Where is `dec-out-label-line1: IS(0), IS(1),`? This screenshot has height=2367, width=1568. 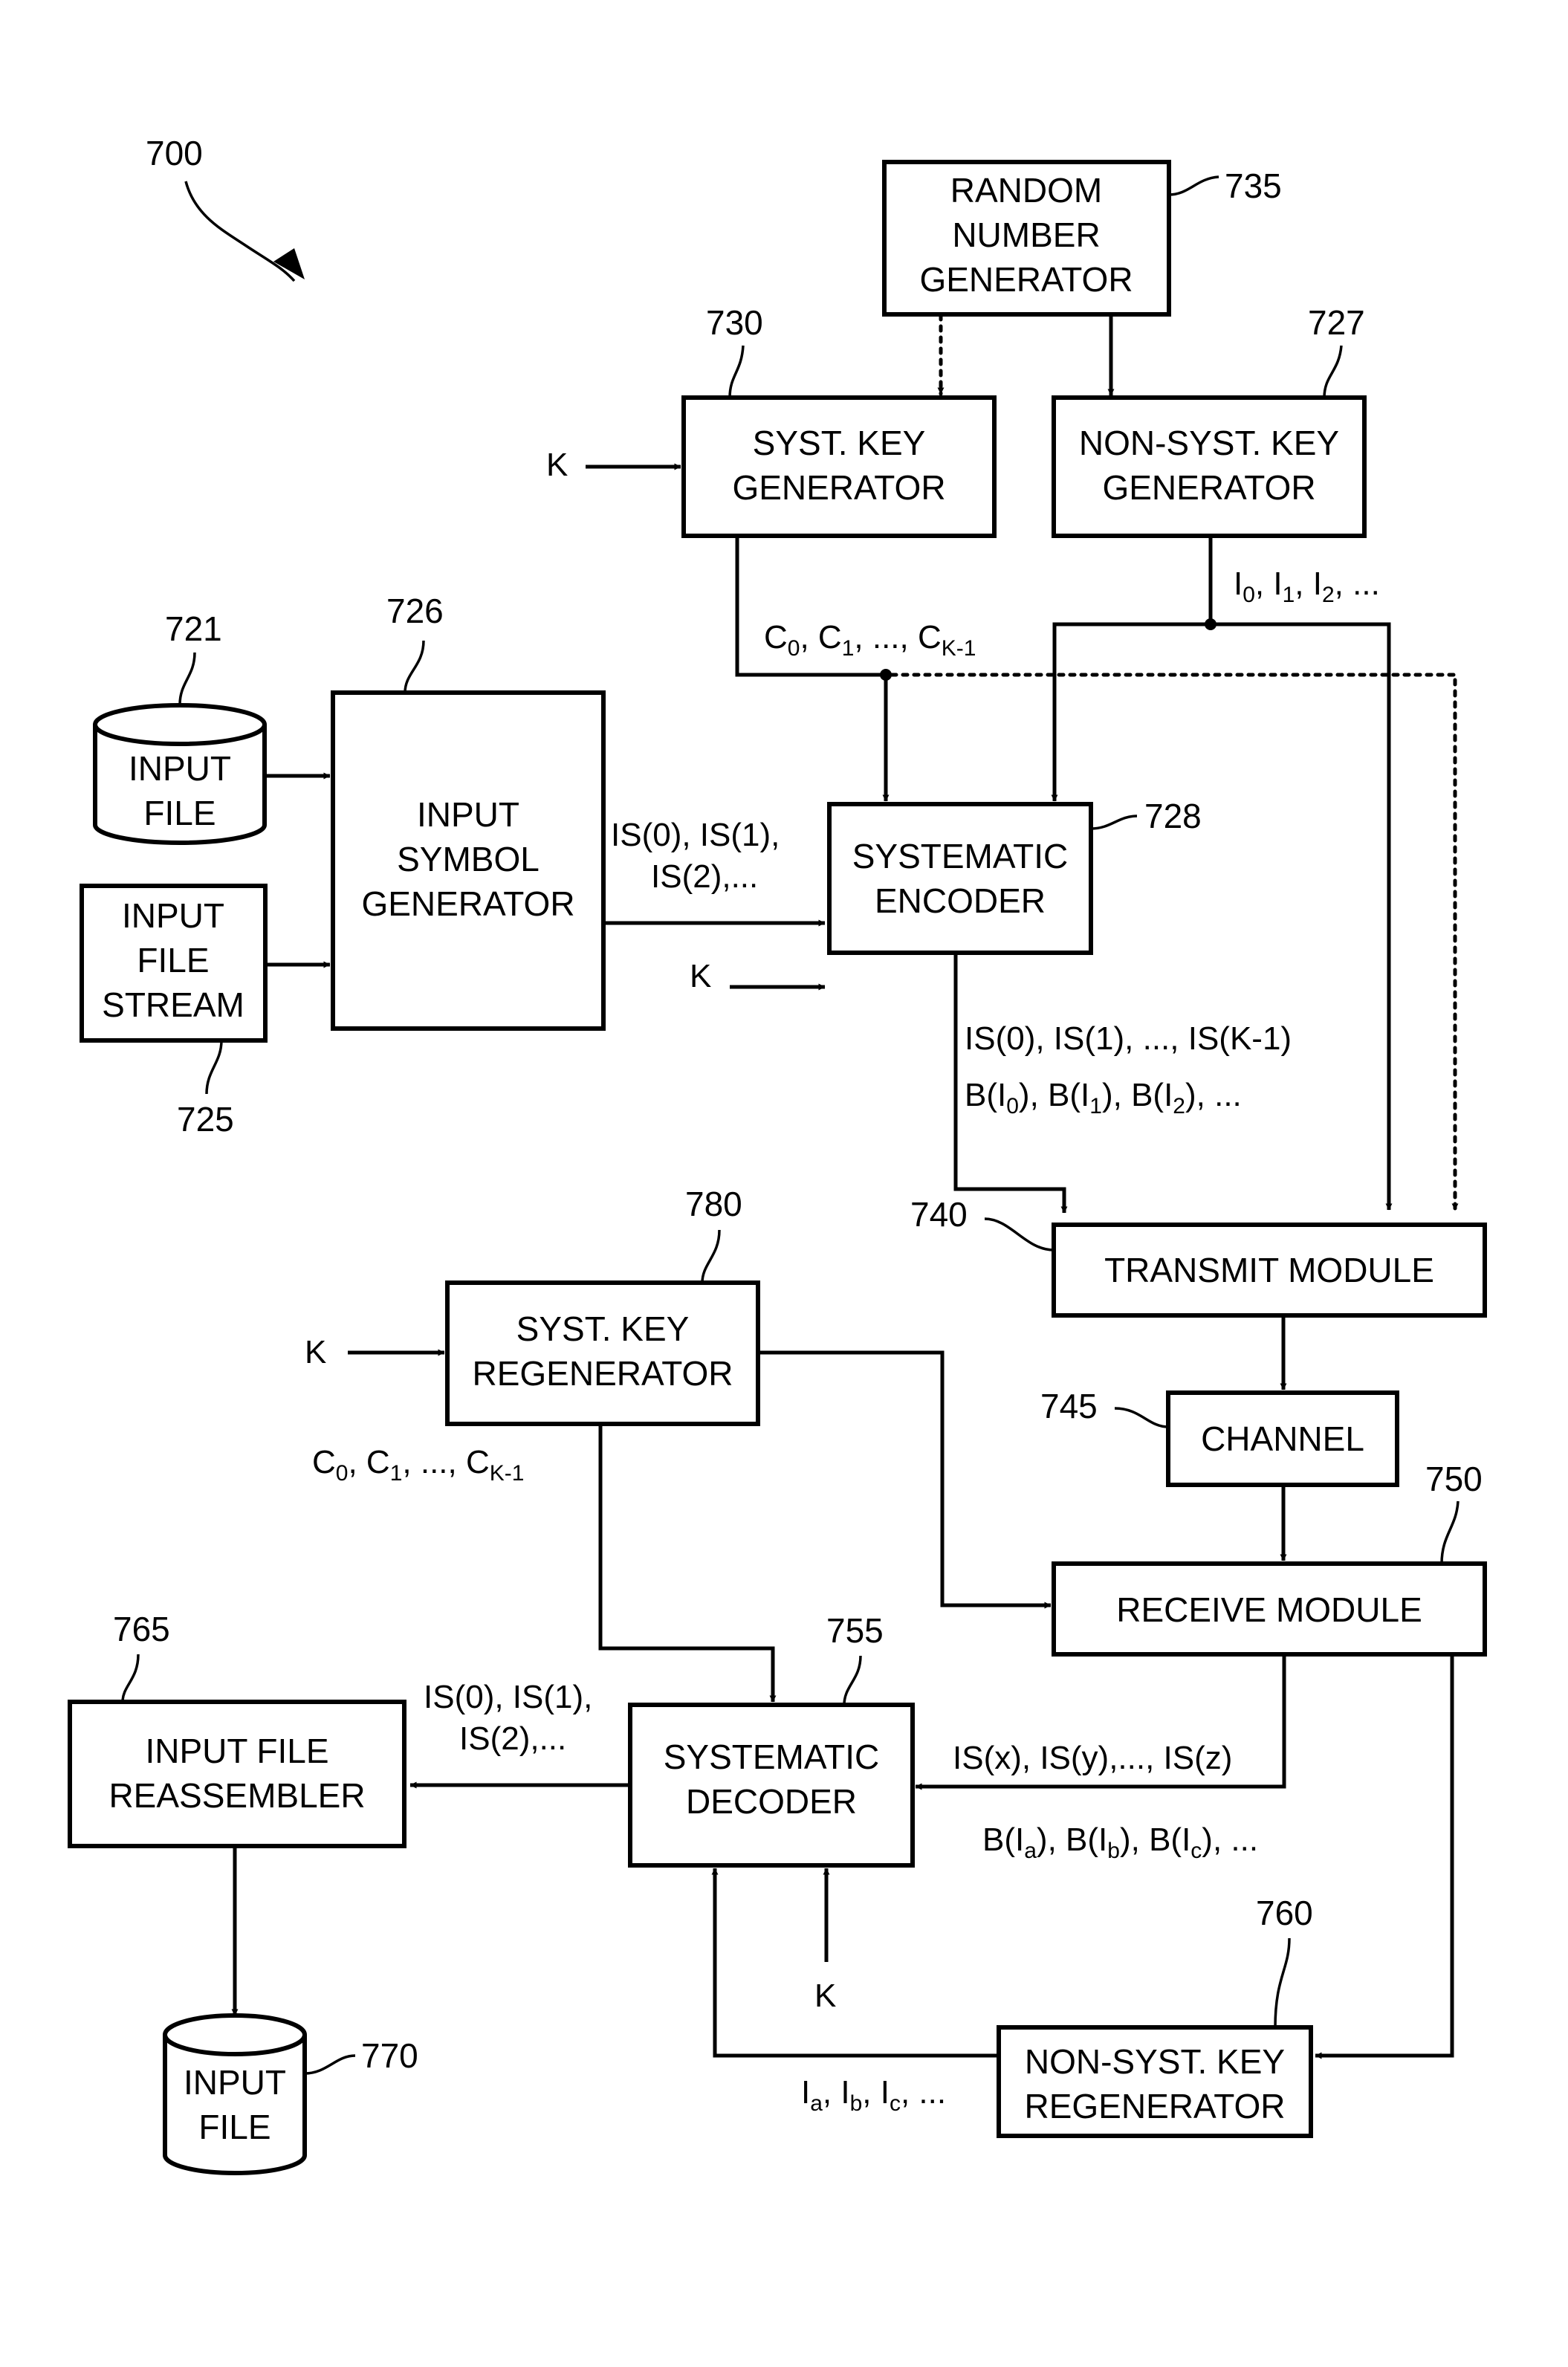 dec-out-label-line1: IS(0), IS(1), is located at coordinates (508, 1697).